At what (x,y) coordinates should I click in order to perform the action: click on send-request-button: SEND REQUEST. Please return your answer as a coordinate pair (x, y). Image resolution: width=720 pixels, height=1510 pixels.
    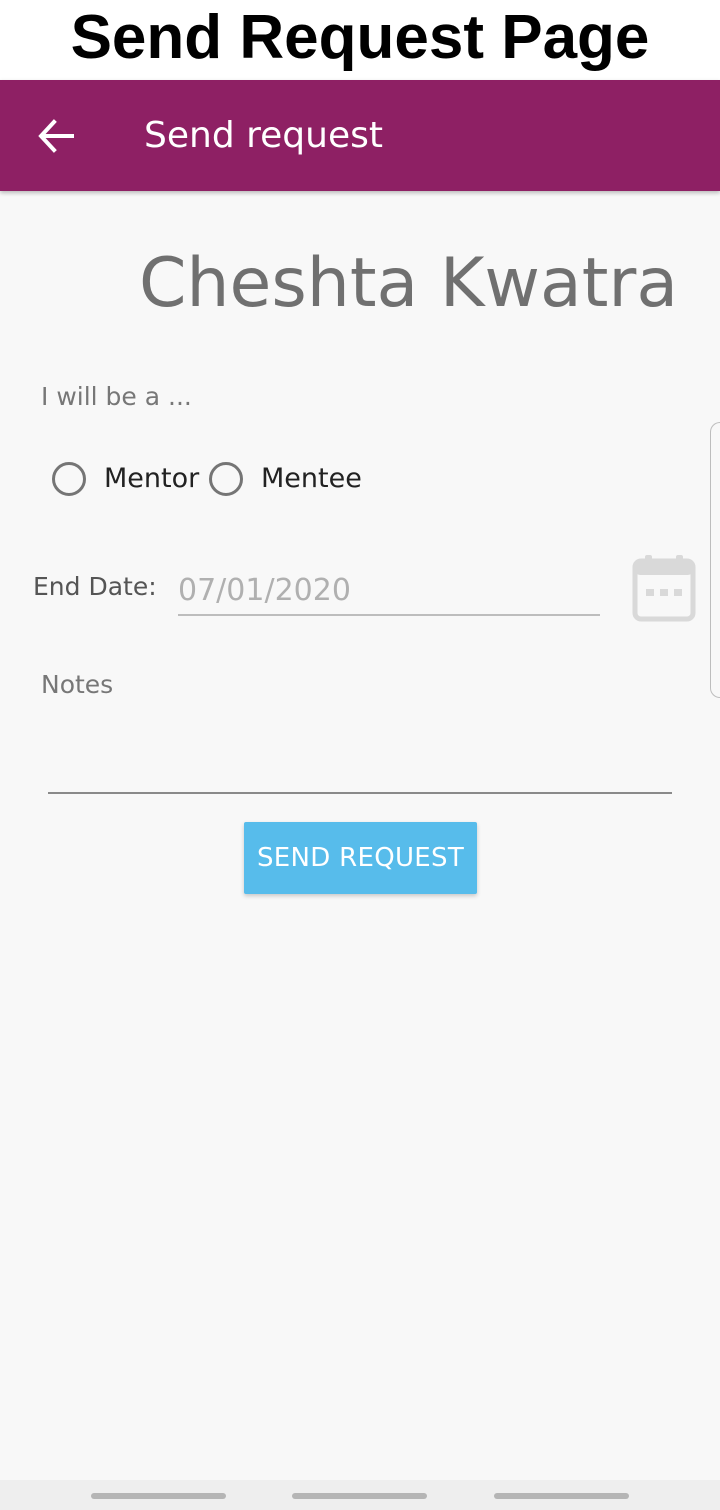
    Looking at the image, I should click on (360, 858).